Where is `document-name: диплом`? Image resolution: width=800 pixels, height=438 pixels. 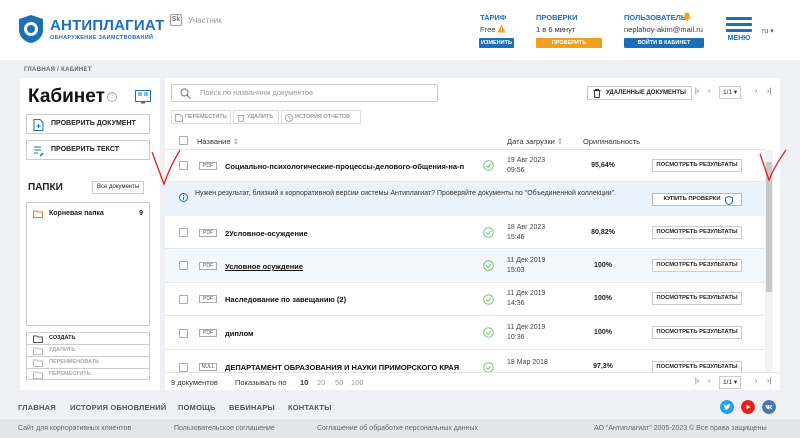
document-name: диплом is located at coordinates (345, 333).